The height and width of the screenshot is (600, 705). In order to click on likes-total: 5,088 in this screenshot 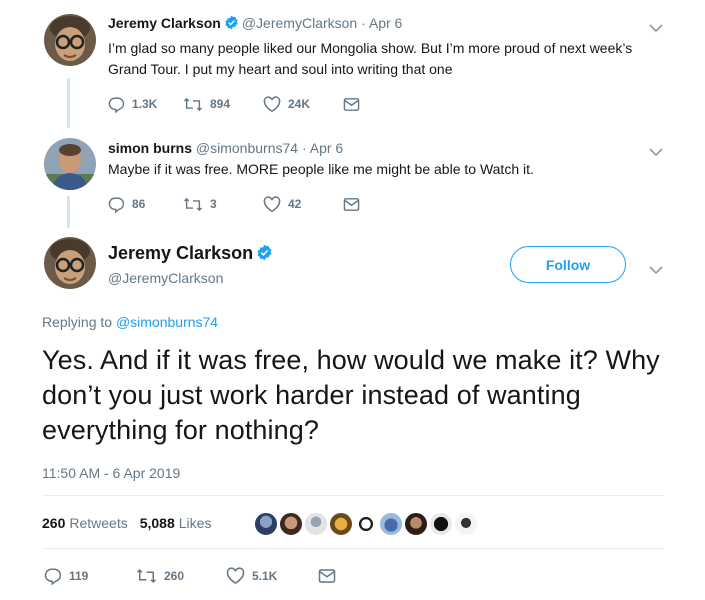, I will do `click(157, 523)`.